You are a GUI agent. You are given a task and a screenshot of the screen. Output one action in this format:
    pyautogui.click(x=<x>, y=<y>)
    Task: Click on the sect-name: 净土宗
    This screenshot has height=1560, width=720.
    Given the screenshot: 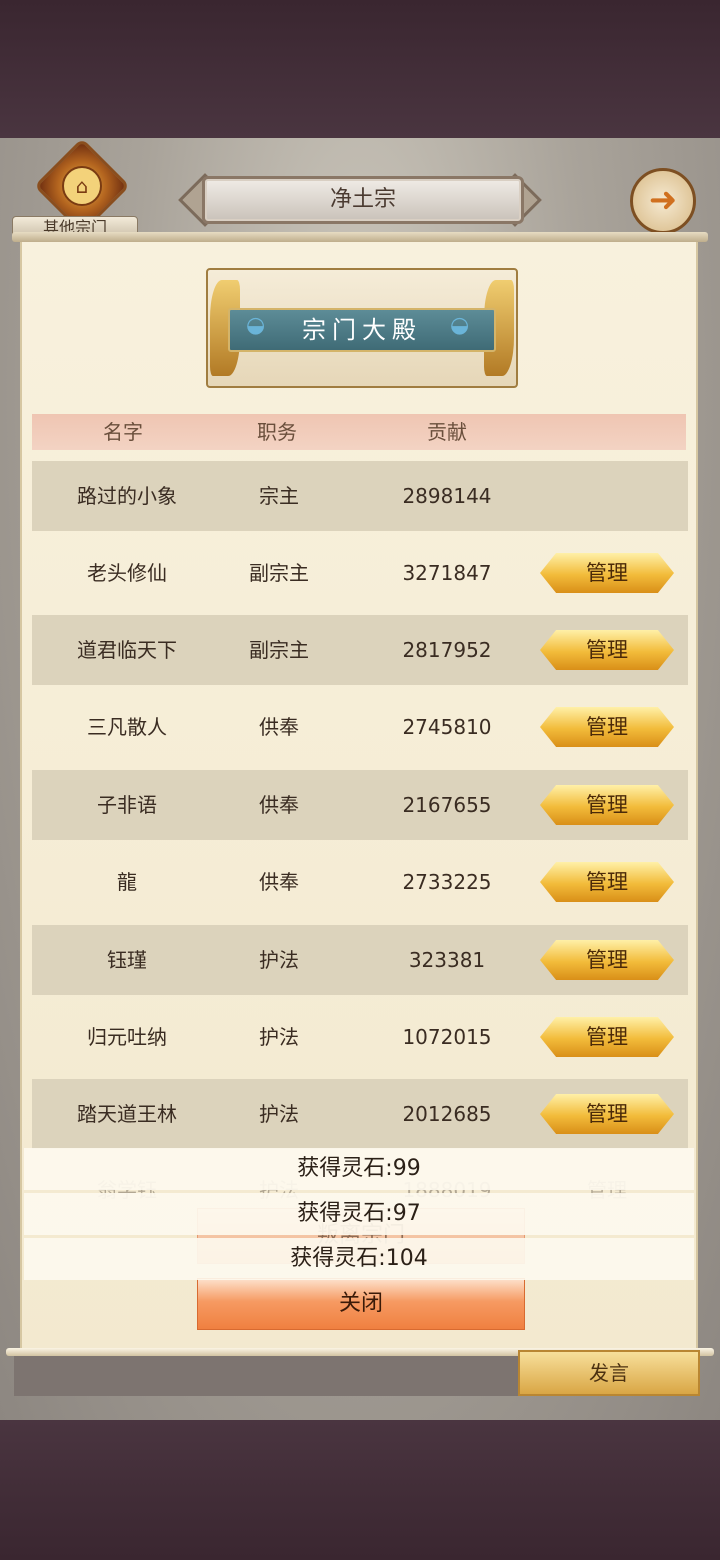 What is the action you would take?
    pyautogui.click(x=363, y=200)
    